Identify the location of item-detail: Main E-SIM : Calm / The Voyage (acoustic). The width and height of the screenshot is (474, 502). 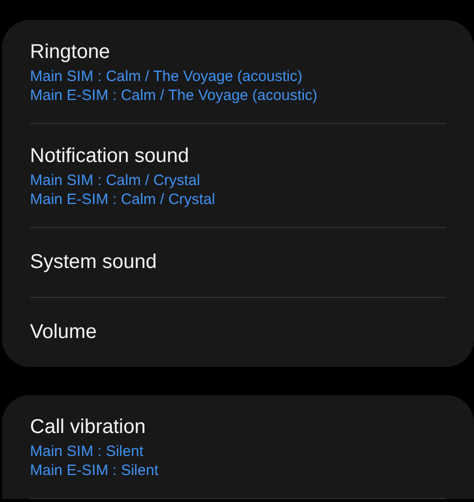
(174, 95).